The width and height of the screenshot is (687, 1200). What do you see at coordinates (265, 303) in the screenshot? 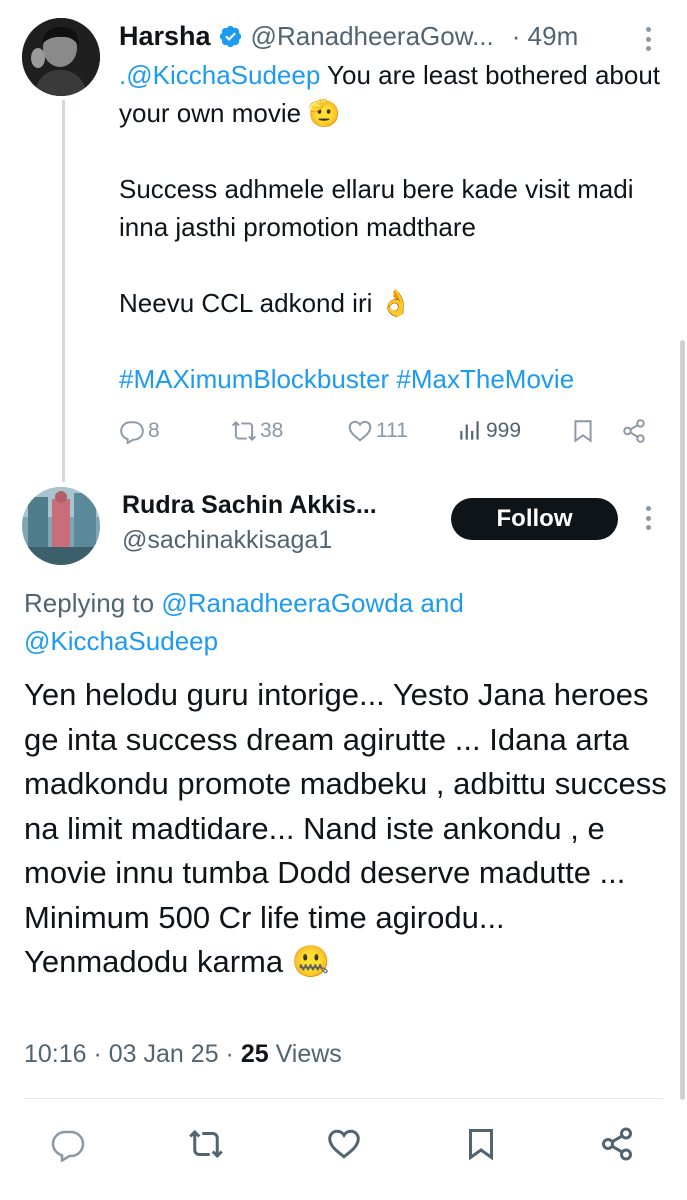
I see `tweet1-text-line3: Neevu CCL adkond iri 👌` at bounding box center [265, 303].